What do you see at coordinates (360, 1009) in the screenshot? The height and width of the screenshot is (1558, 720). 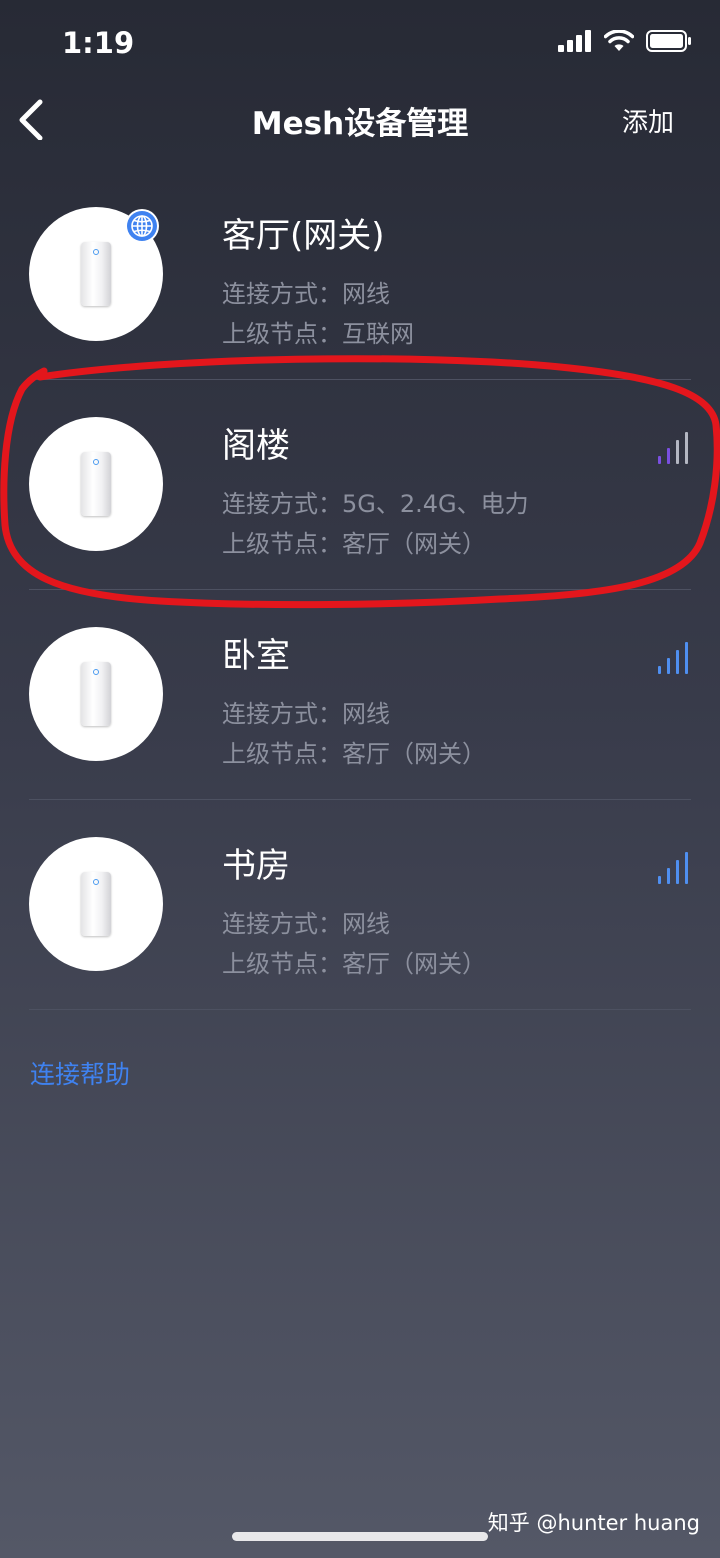 I see `row-divider` at bounding box center [360, 1009].